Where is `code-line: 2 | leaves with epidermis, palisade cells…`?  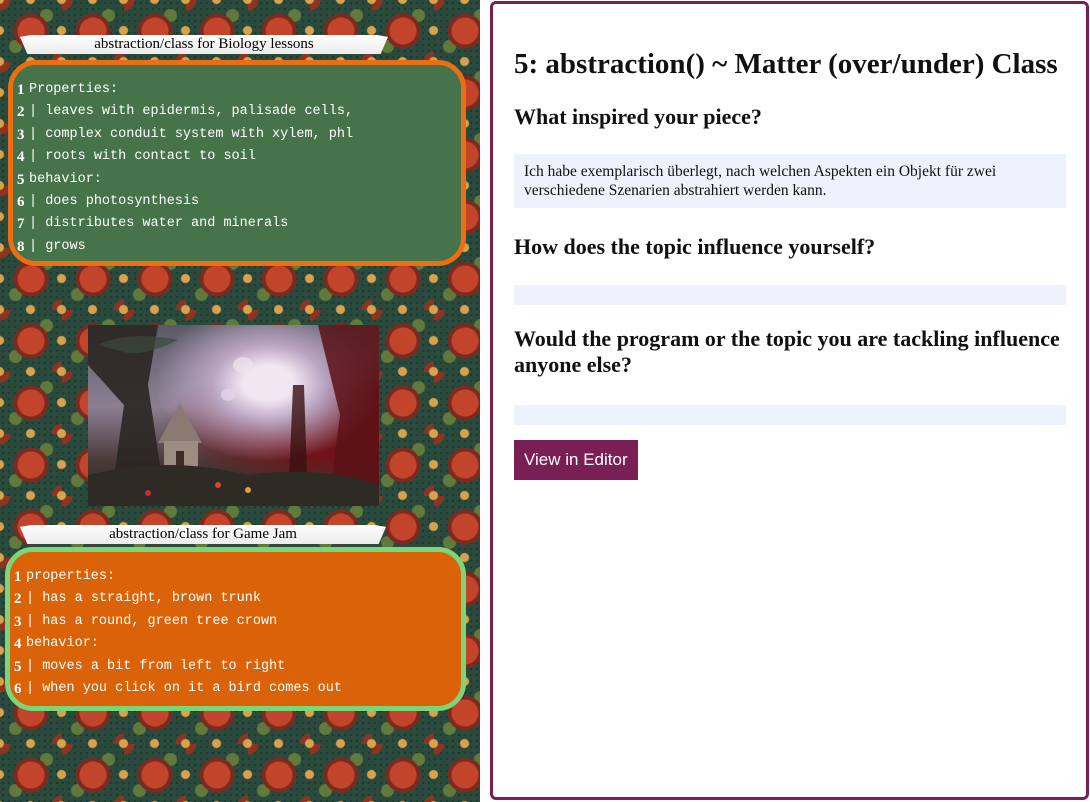
code-line: 2 | leaves with epidermis, palisade cells… is located at coordinates (185, 112).